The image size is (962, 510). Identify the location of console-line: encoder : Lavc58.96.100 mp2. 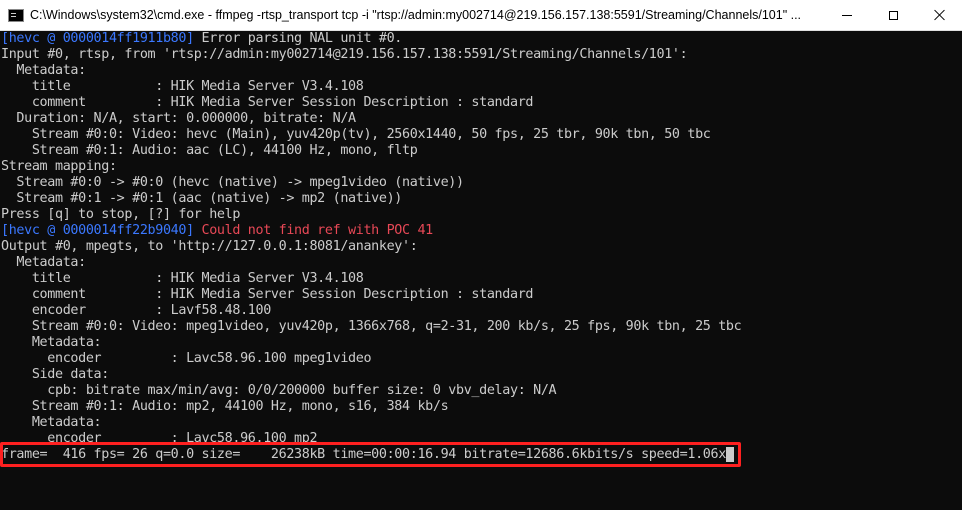
(472, 439).